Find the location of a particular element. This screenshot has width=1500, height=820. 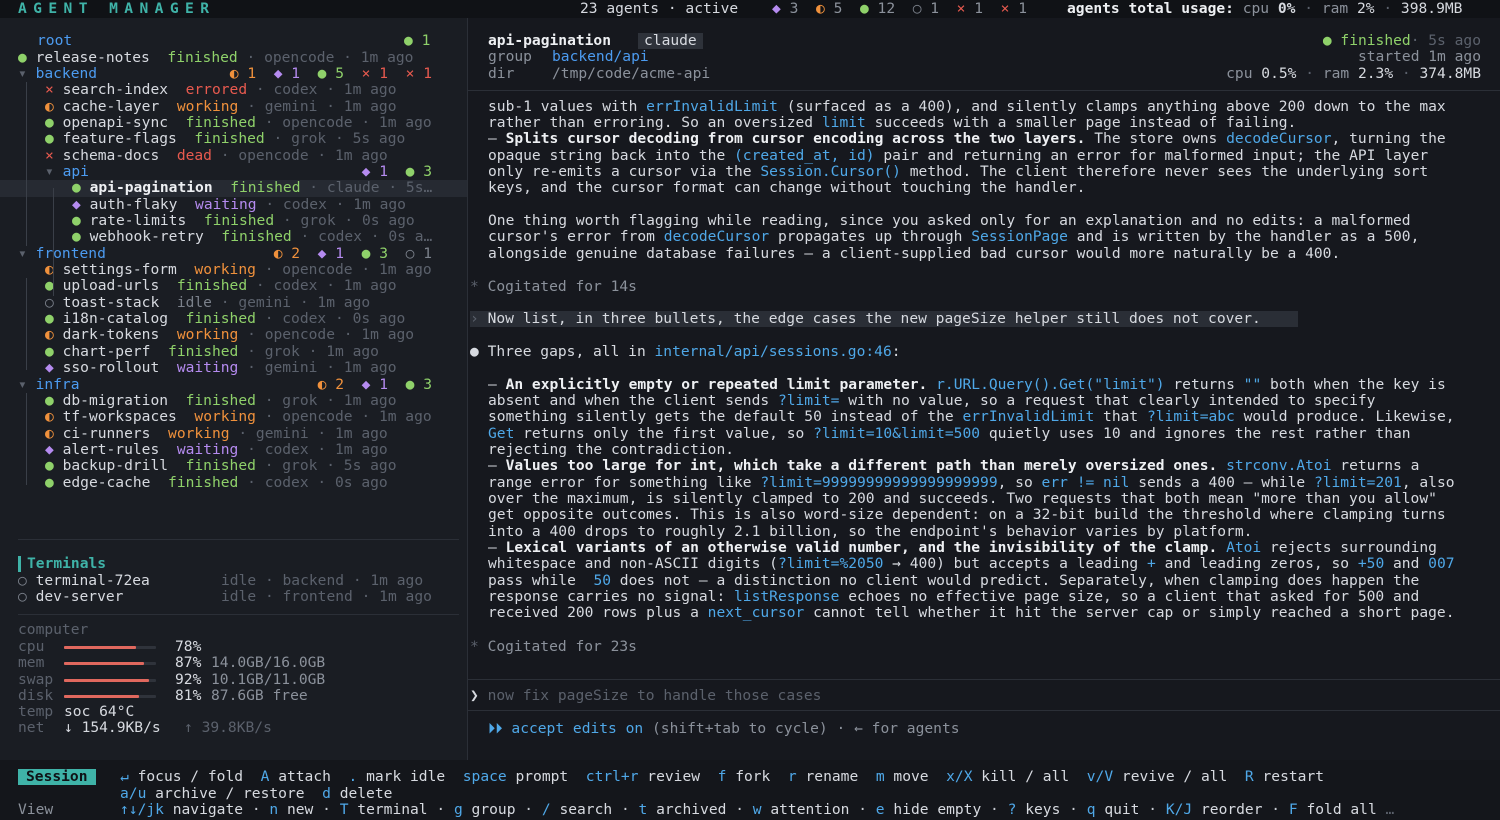

agent-model: codex is located at coordinates (295, 90).